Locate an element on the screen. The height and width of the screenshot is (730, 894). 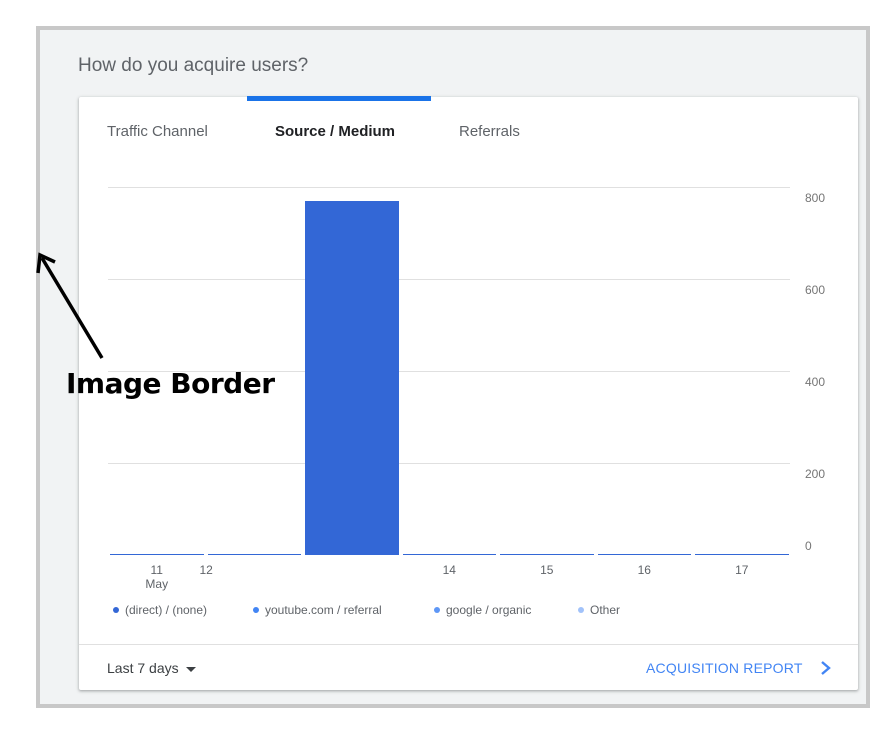
date-range-label: Last 7 days is located at coordinates (143, 668).